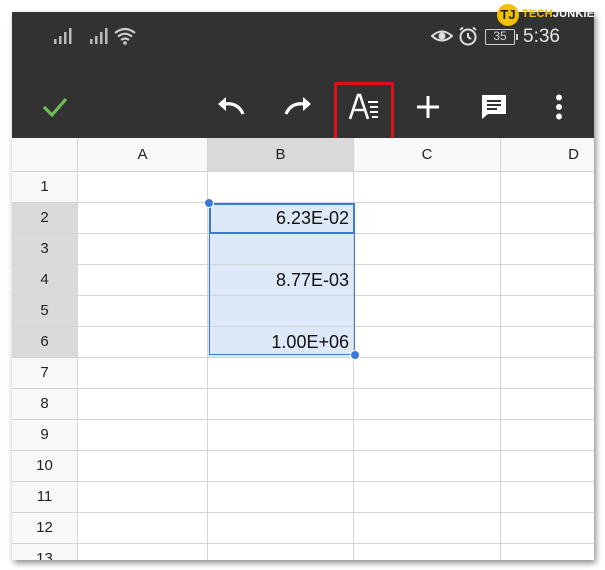 The width and height of the screenshot is (605, 570). What do you see at coordinates (442, 38) in the screenshot?
I see `eye-icon` at bounding box center [442, 38].